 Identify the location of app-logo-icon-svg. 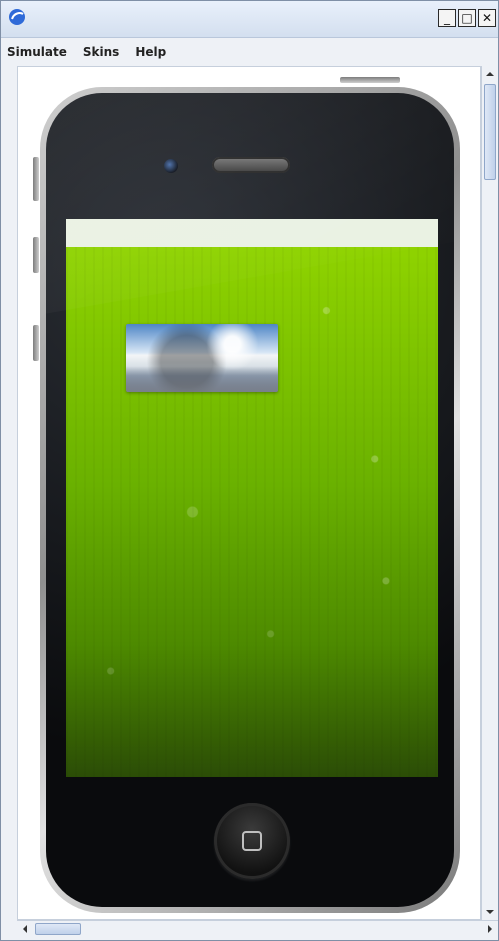
(17, 17).